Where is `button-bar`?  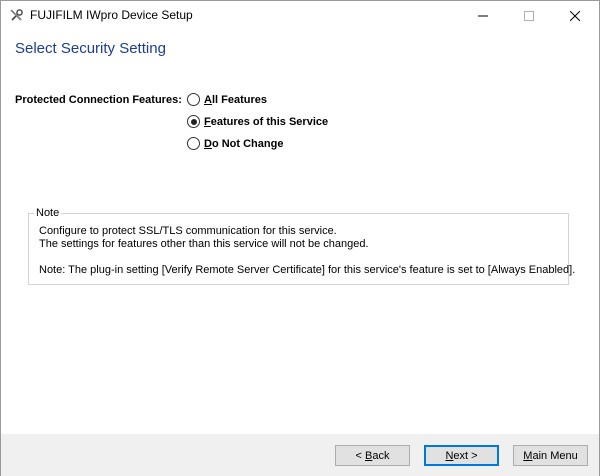
button-bar is located at coordinates (300, 455).